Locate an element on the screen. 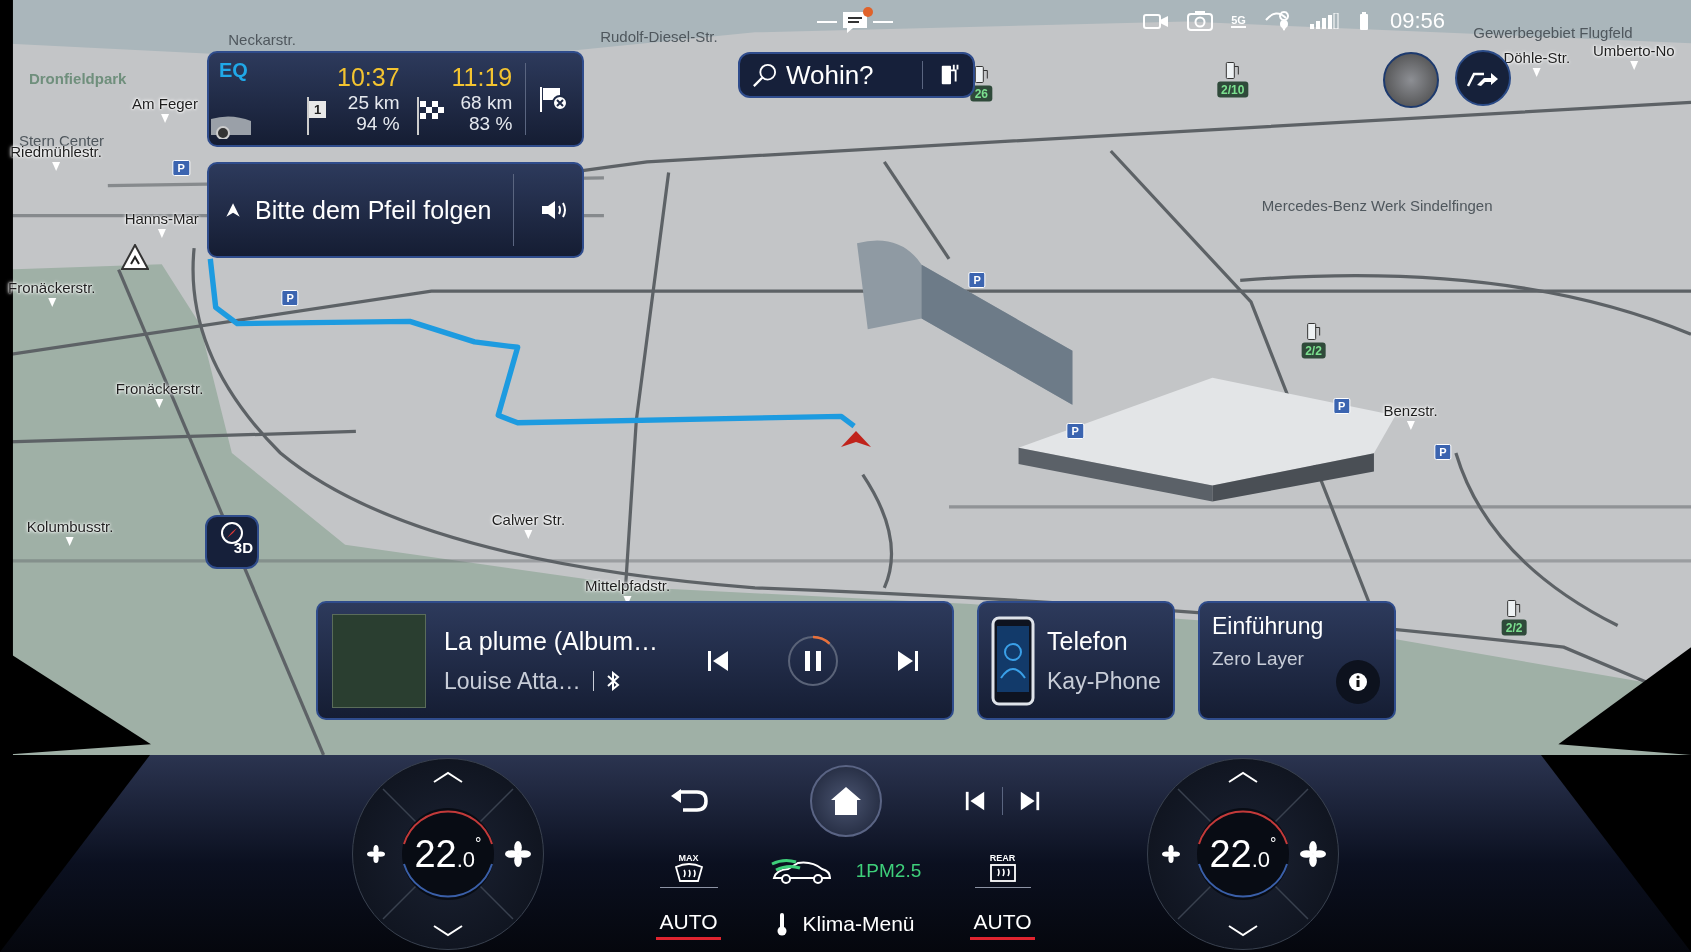 This screenshot has width=1691, height=952. street-label: Döhle-Str. is located at coordinates (1537, 57).